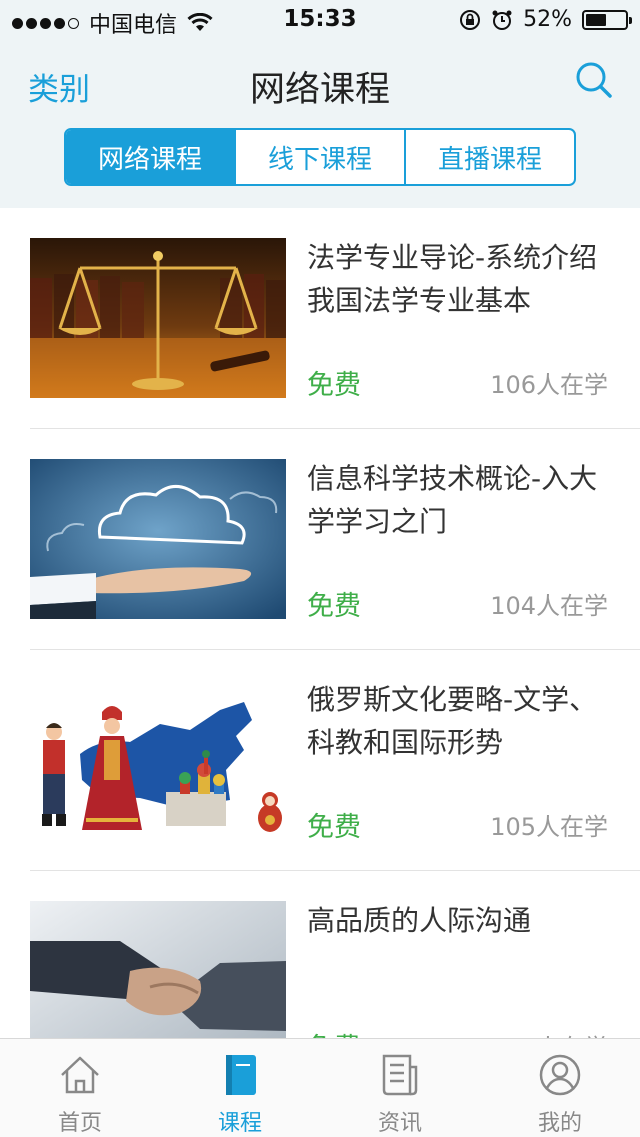 The image size is (640, 1137). What do you see at coordinates (335, 954) in the screenshot?
I see `course-item: 高品质的人际沟通 免费 78人在学` at bounding box center [335, 954].